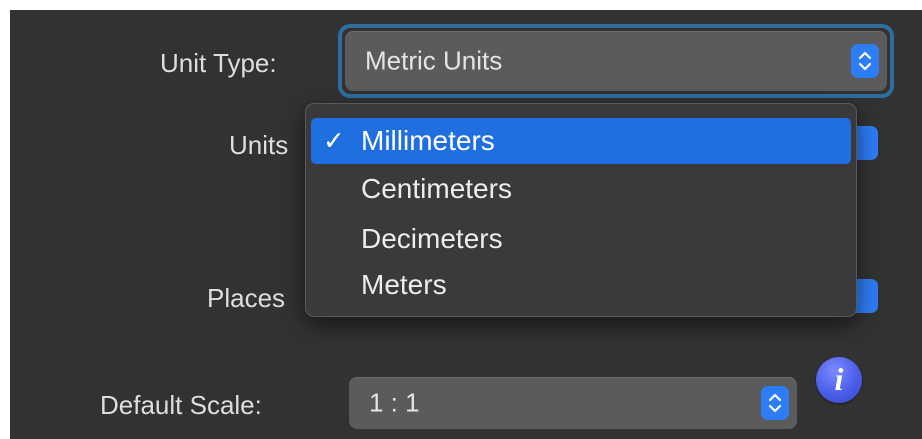 The width and height of the screenshot is (922, 439). I want to click on unit-type-stepper, so click(865, 61).